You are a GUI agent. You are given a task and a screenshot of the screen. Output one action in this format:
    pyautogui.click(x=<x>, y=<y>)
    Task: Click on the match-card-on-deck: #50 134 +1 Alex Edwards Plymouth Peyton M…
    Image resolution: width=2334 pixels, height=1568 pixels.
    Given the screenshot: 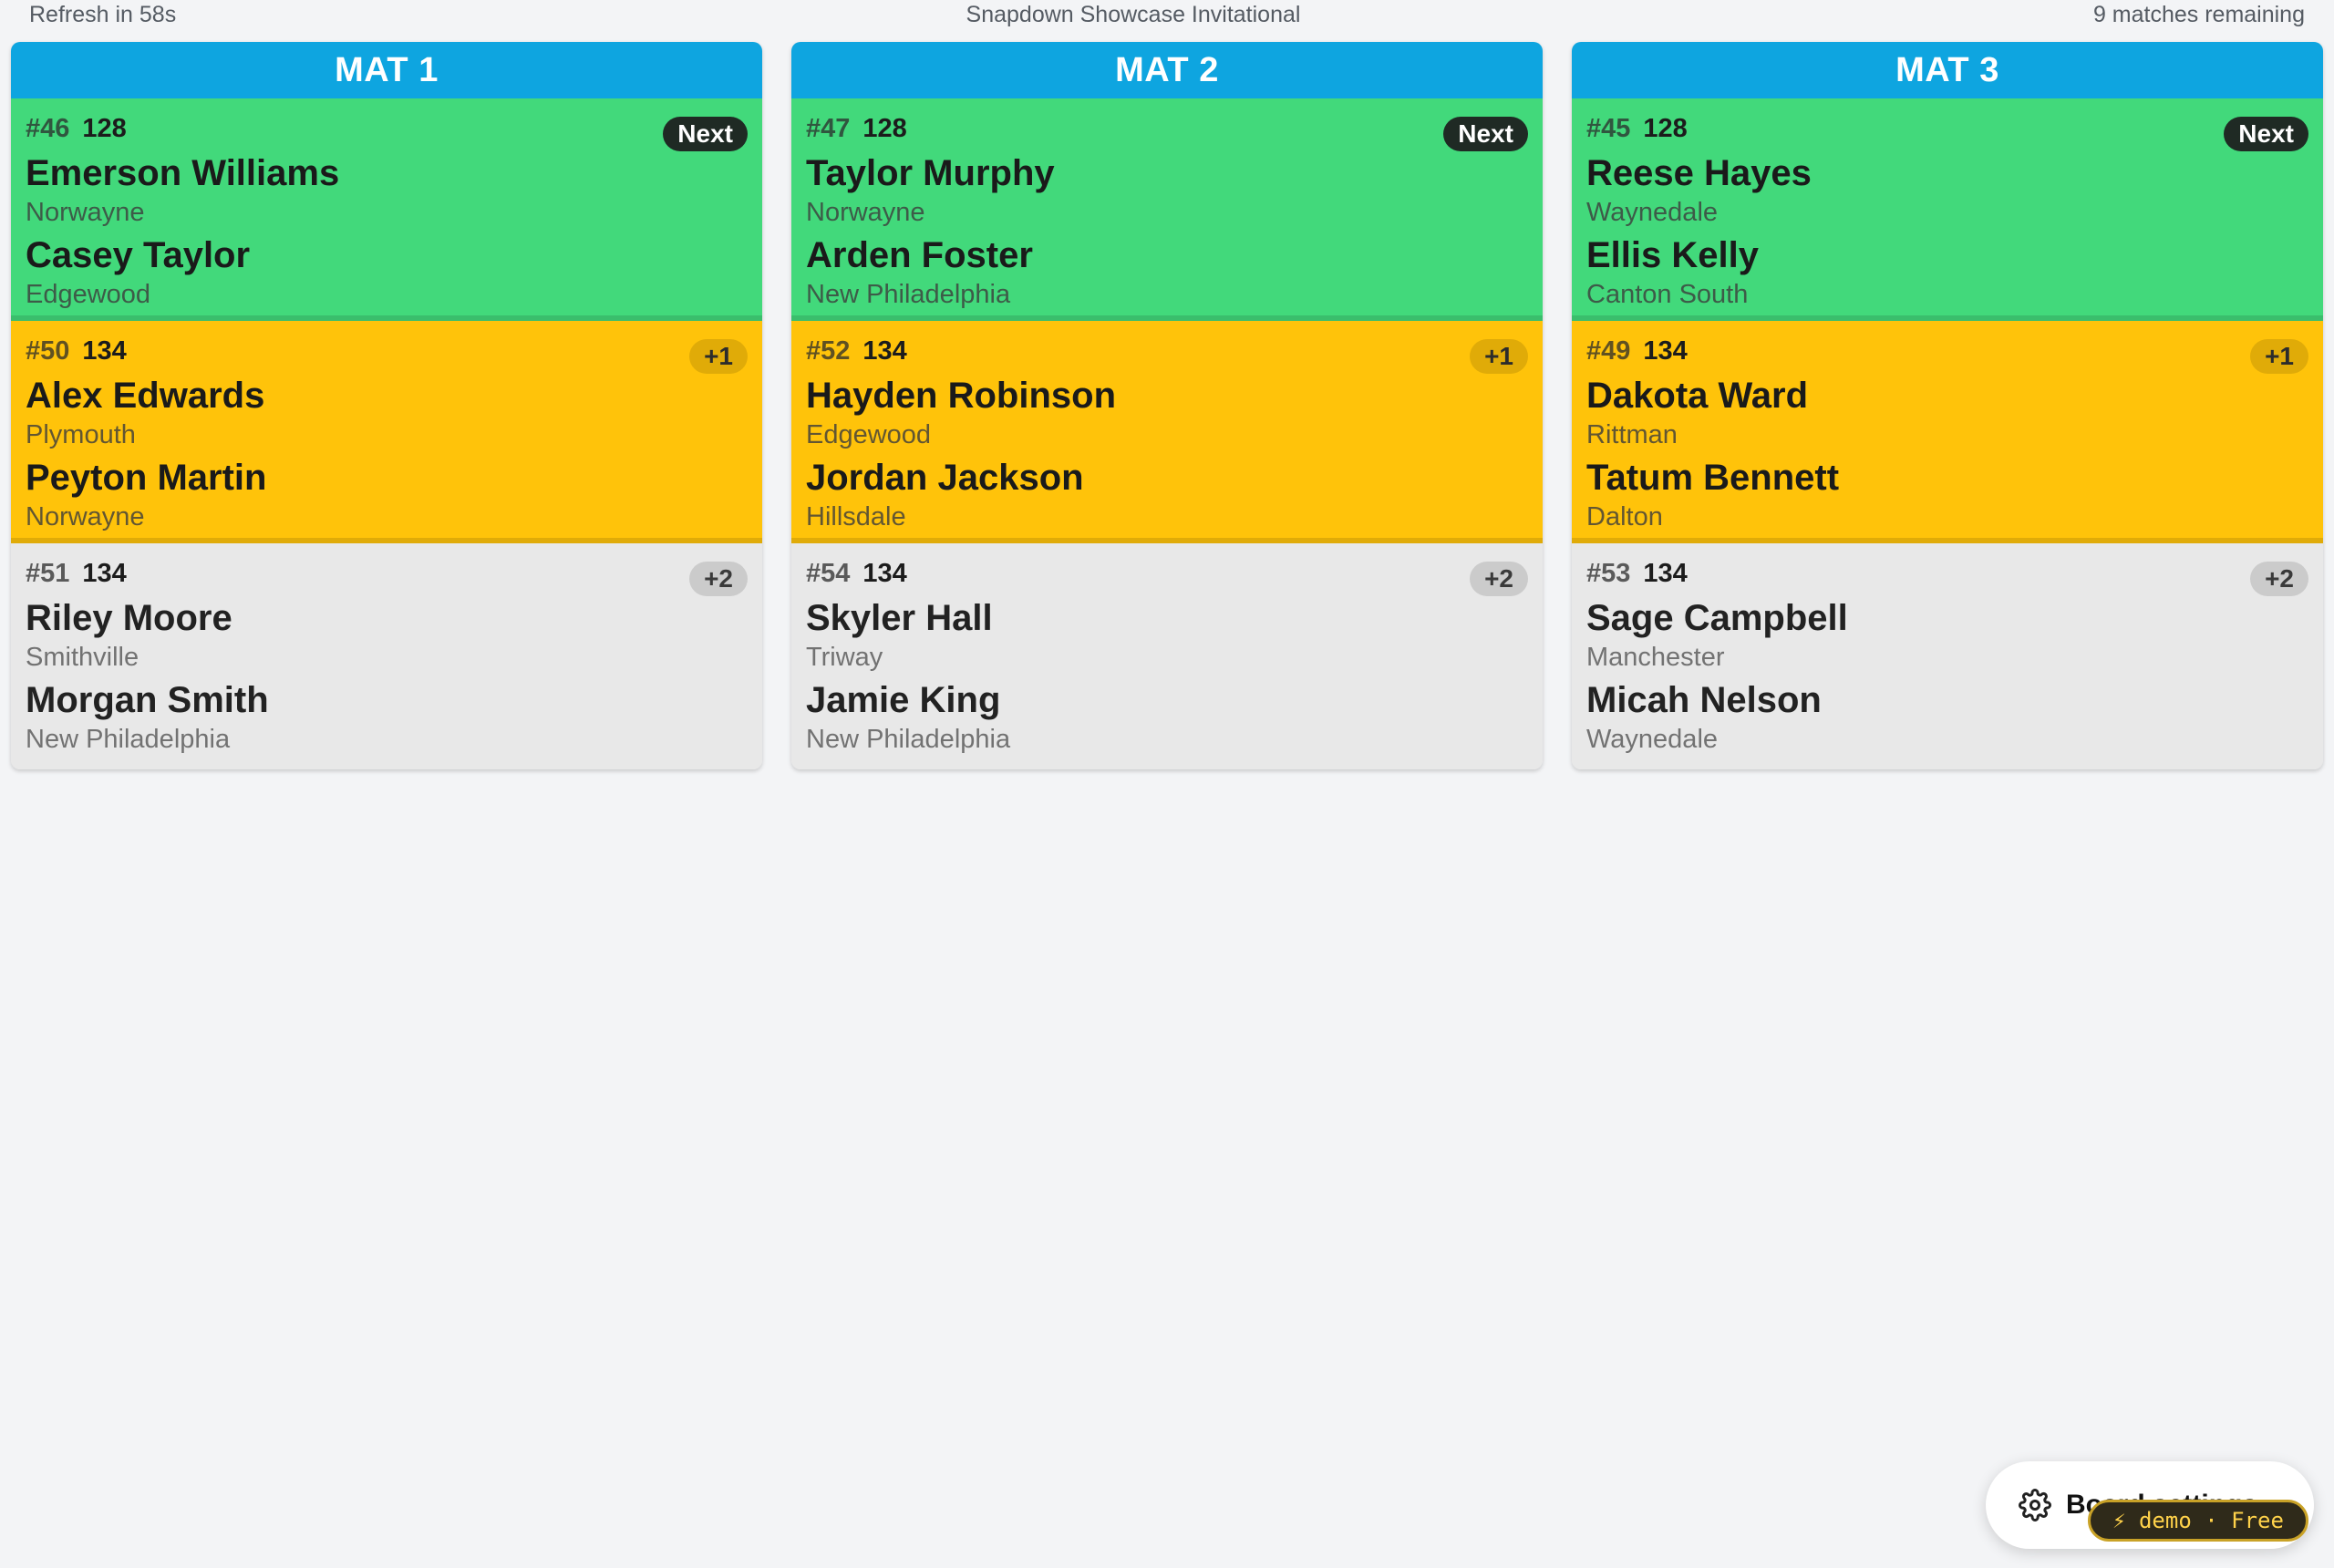 What is the action you would take?
    pyautogui.click(x=386, y=432)
    